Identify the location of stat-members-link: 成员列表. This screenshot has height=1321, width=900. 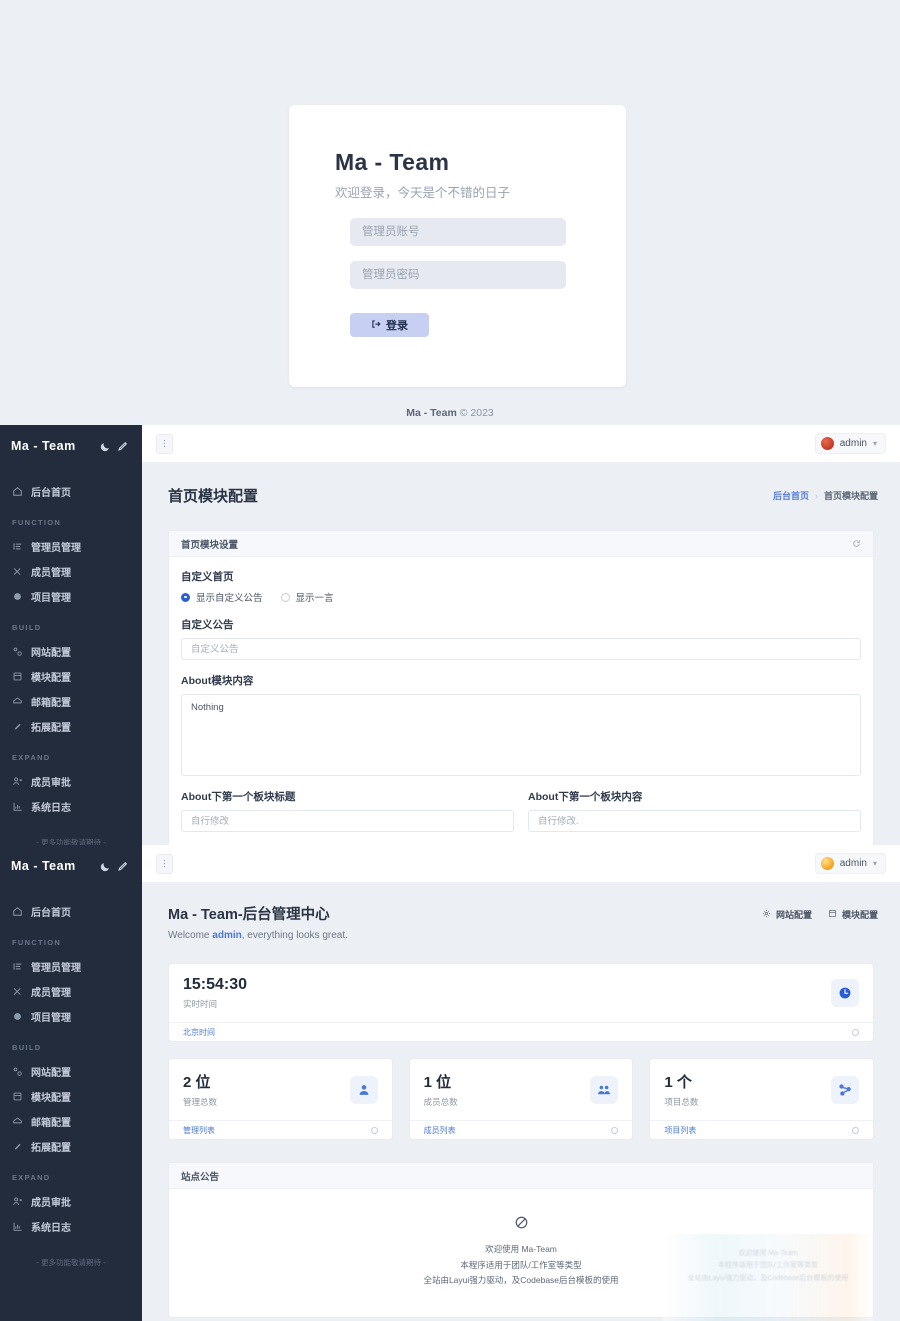
(440, 1130).